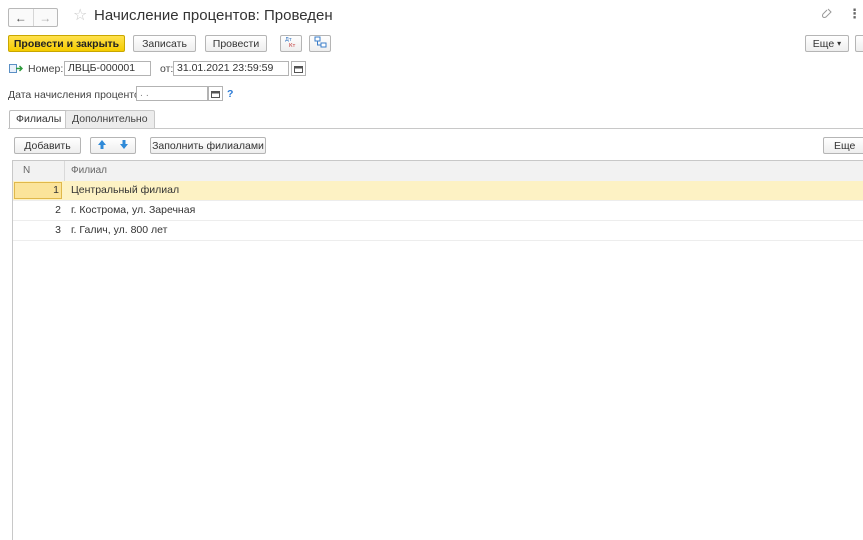  What do you see at coordinates (78, 95) in the screenshot?
I see `interest-date-label: Дата начисления процентов:` at bounding box center [78, 95].